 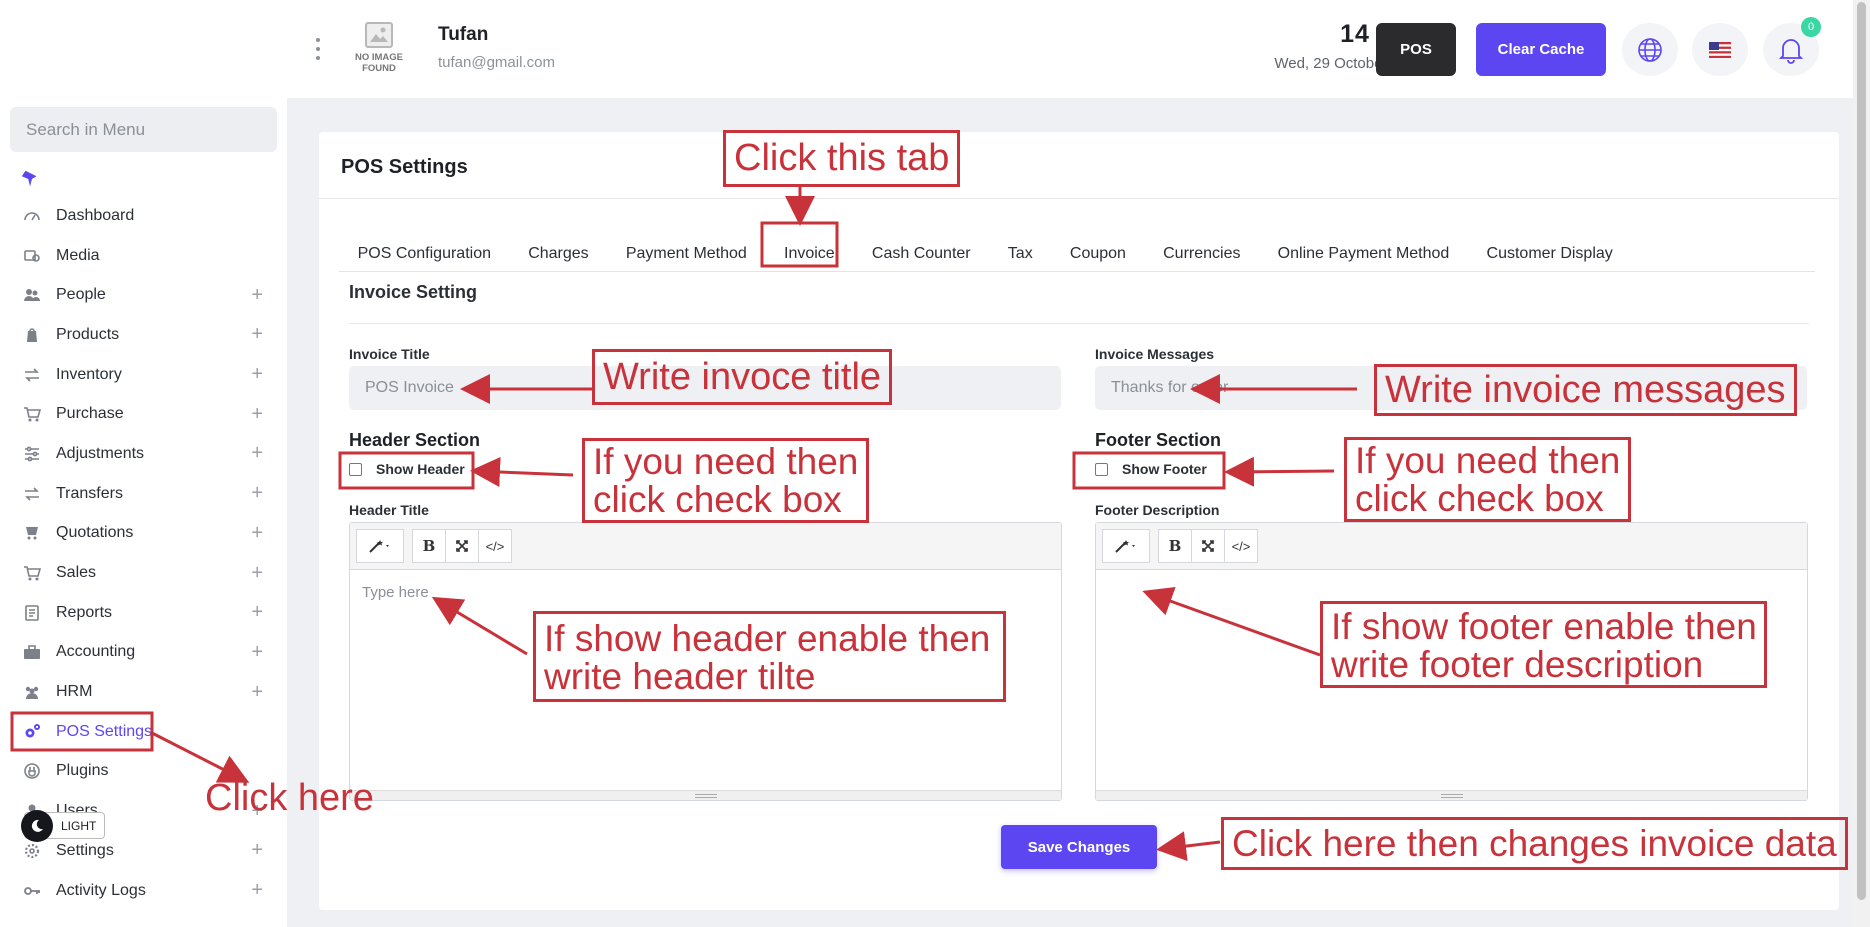 I want to click on theme-toggle: LIGHT, so click(x=63, y=825).